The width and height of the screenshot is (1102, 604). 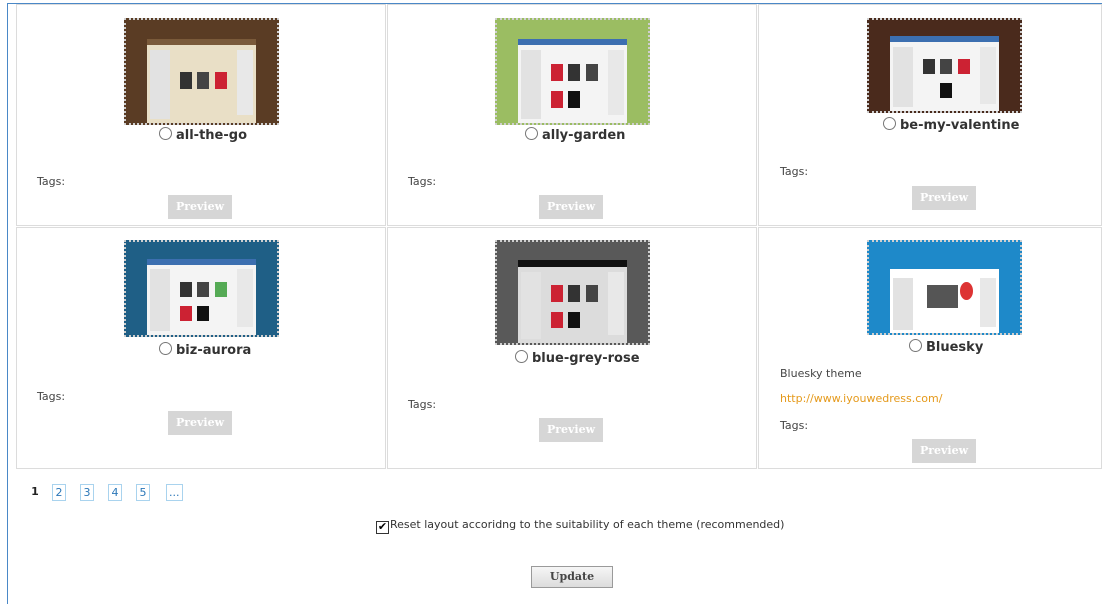 What do you see at coordinates (59, 492) in the screenshot?
I see `page-2-link: 2` at bounding box center [59, 492].